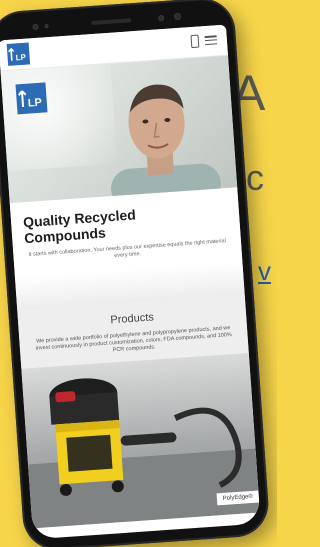 The width and height of the screenshot is (320, 547). What do you see at coordinates (264, 271) in the screenshot?
I see `backdrop-link-letter-v: v` at bounding box center [264, 271].